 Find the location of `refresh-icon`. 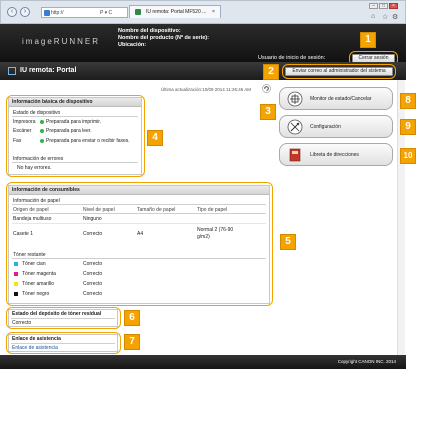

refresh-icon is located at coordinates (266, 88).